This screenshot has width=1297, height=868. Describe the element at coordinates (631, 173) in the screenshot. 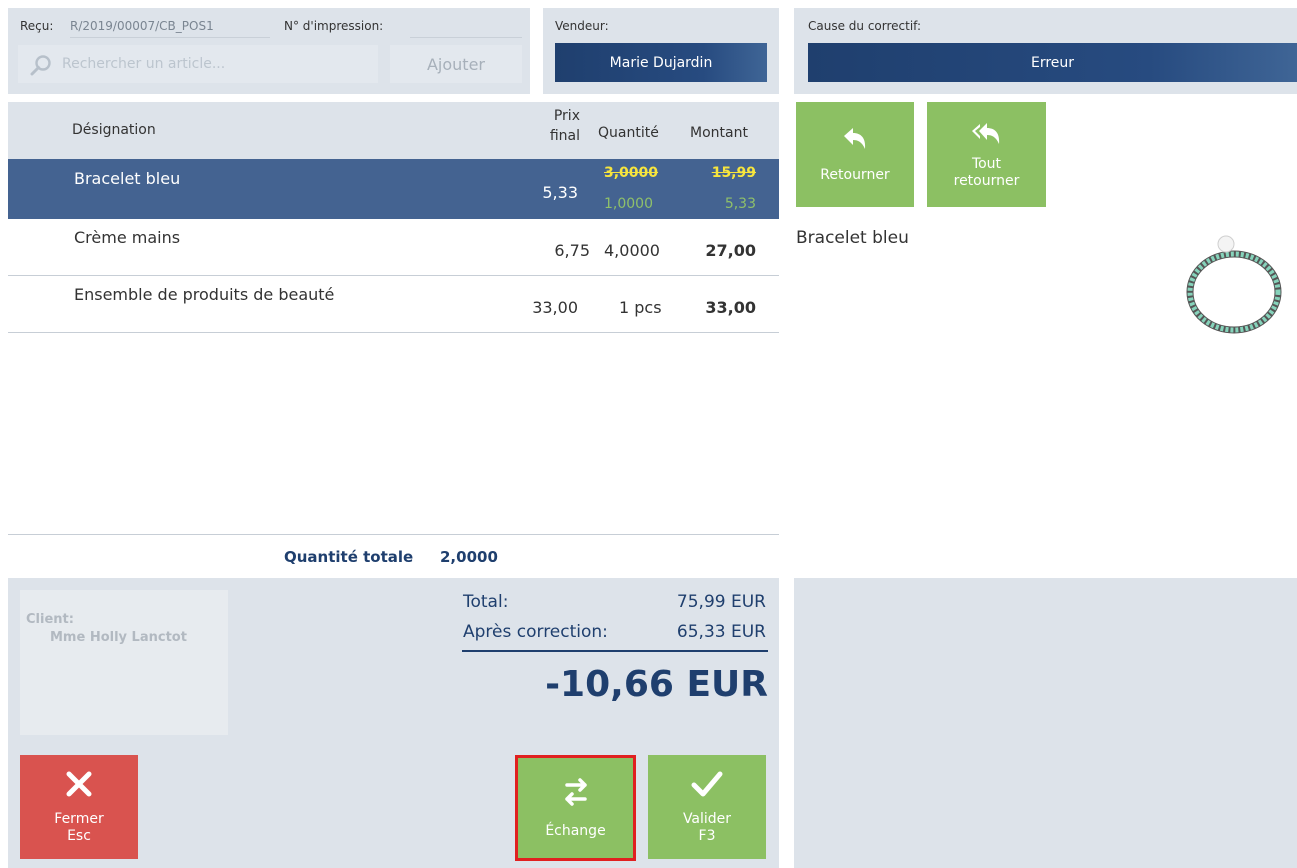

I see `row-item-quantity-old: 3,0000` at that location.